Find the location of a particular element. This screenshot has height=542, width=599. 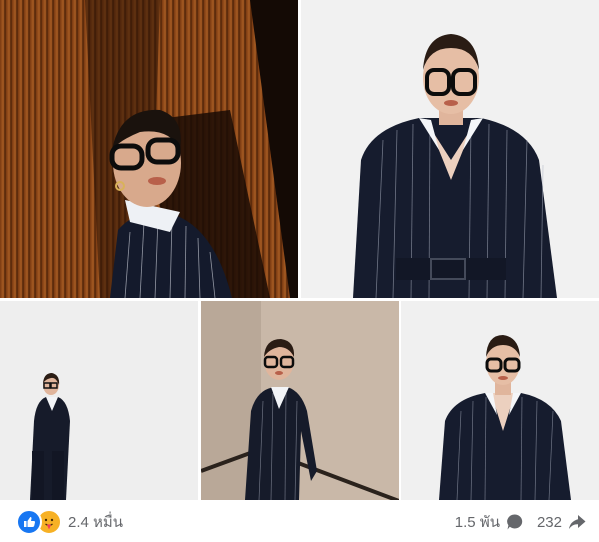

photo-4-image is located at coordinates (300, 400).